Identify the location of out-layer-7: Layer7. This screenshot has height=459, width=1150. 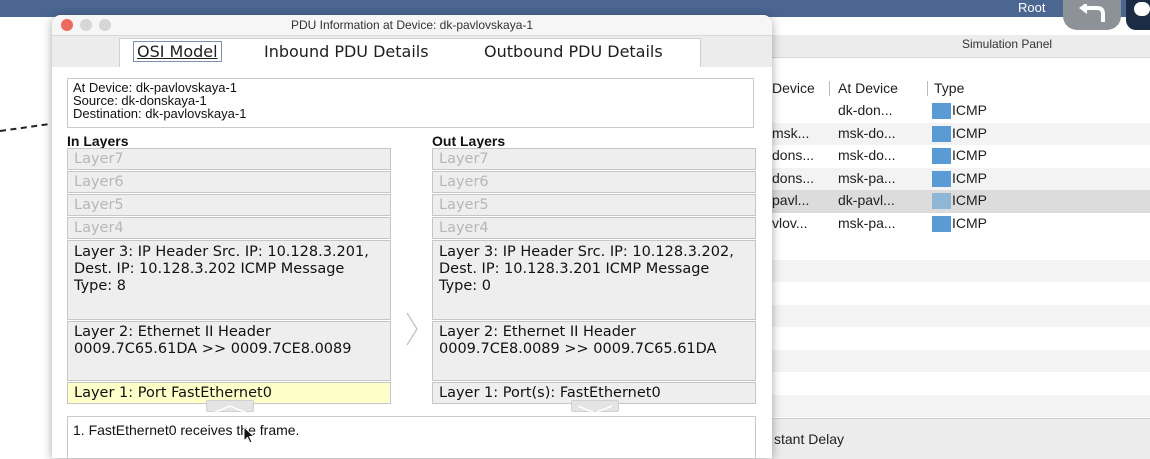
(594, 159).